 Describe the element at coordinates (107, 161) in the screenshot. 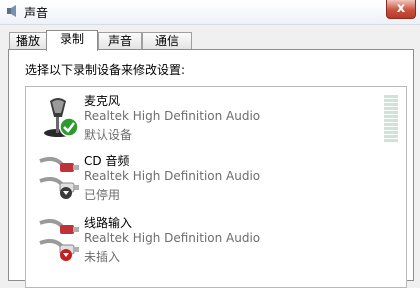

I see `device-name: CD 音频` at that location.